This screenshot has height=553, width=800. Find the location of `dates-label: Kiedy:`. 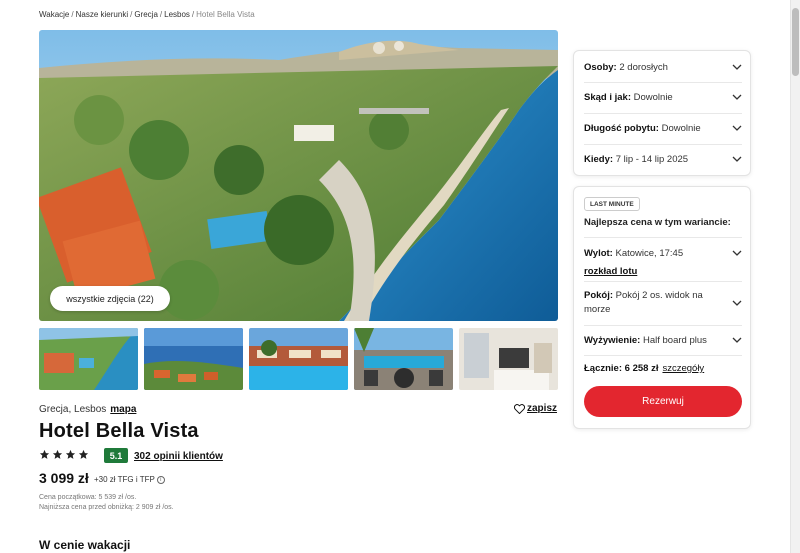

dates-label: Kiedy: is located at coordinates (599, 159).